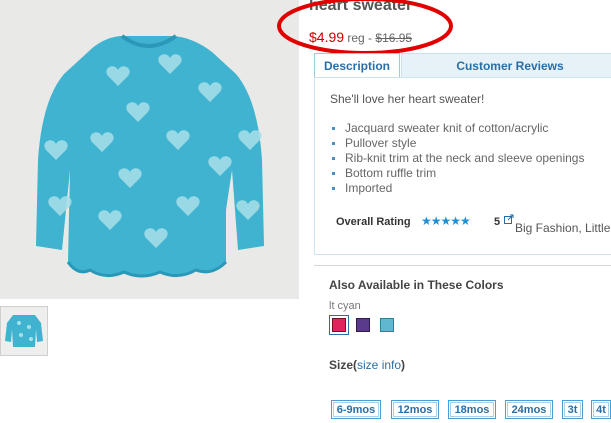 Image resolution: width=611 pixels, height=423 pixels. What do you see at coordinates (345, 306) in the screenshot?
I see `selected-color-name: lt cyan` at bounding box center [345, 306].